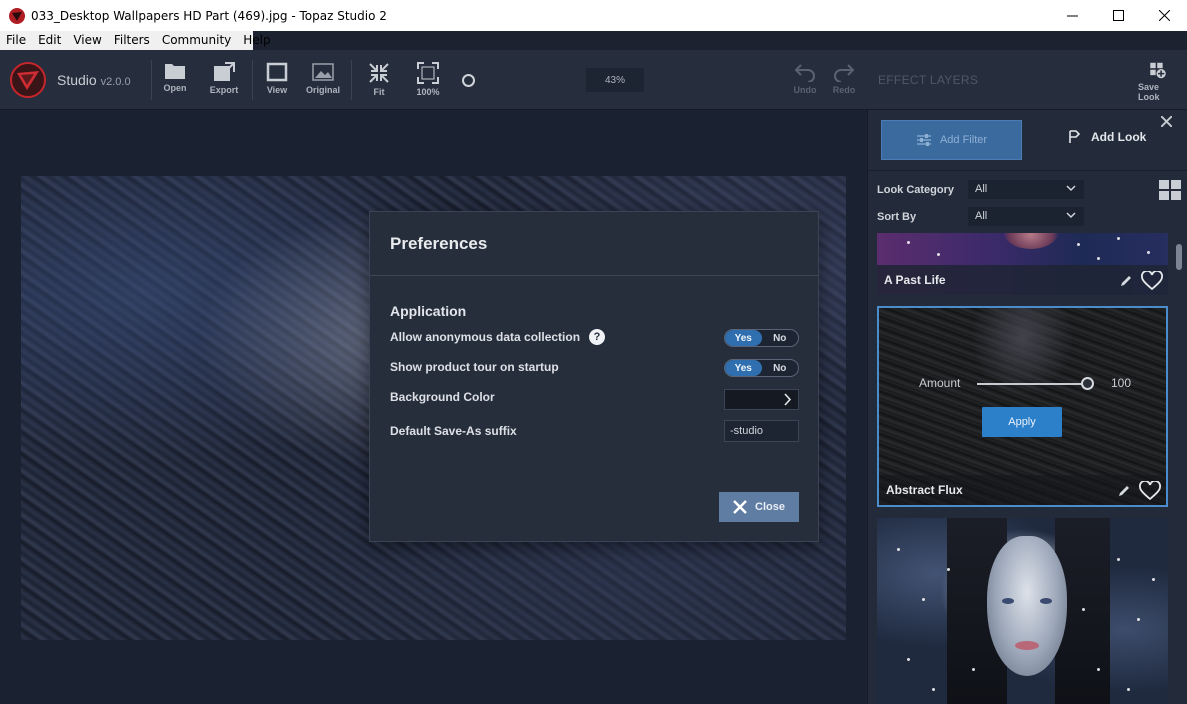 The height and width of the screenshot is (704, 1187). I want to click on undo-button: Undo, so click(805, 82).